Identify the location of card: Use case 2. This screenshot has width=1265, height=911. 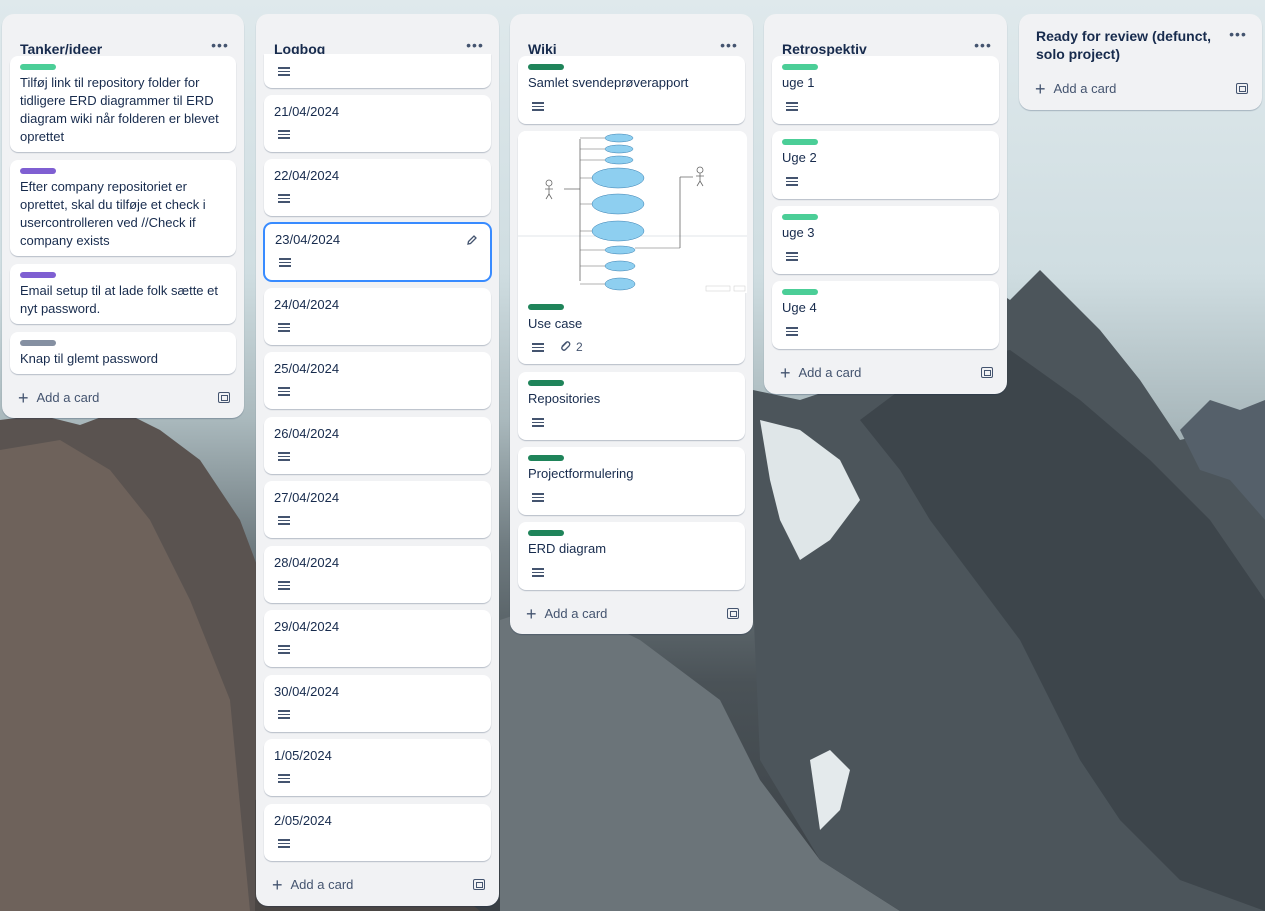
(632, 247).